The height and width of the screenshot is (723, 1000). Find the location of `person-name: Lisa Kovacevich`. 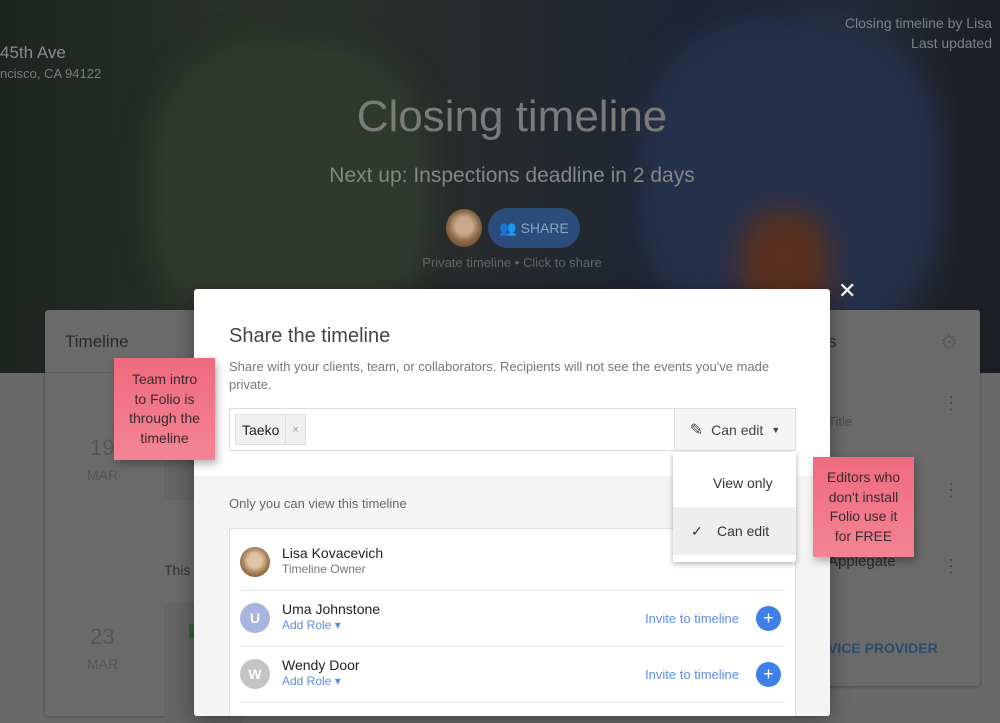

person-name: Lisa Kovacevich is located at coordinates (333, 553).